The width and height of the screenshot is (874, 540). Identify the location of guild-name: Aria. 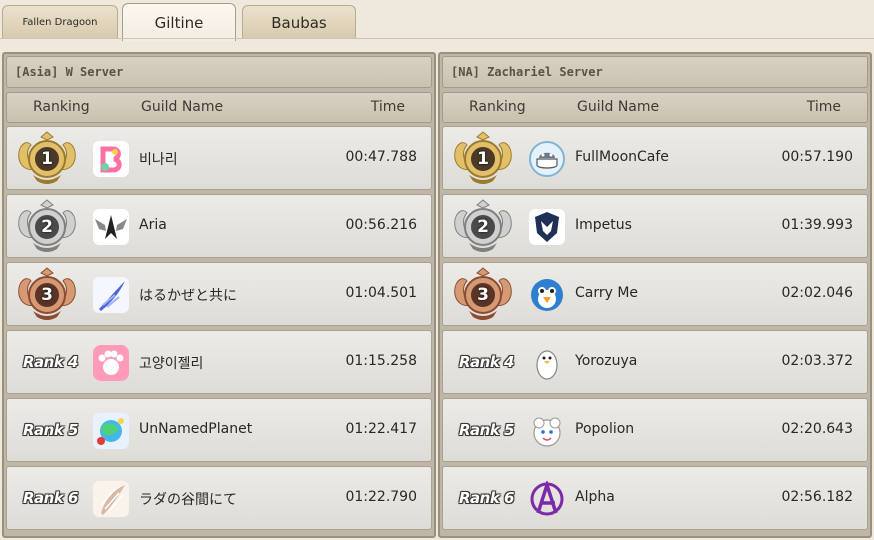
(153, 225).